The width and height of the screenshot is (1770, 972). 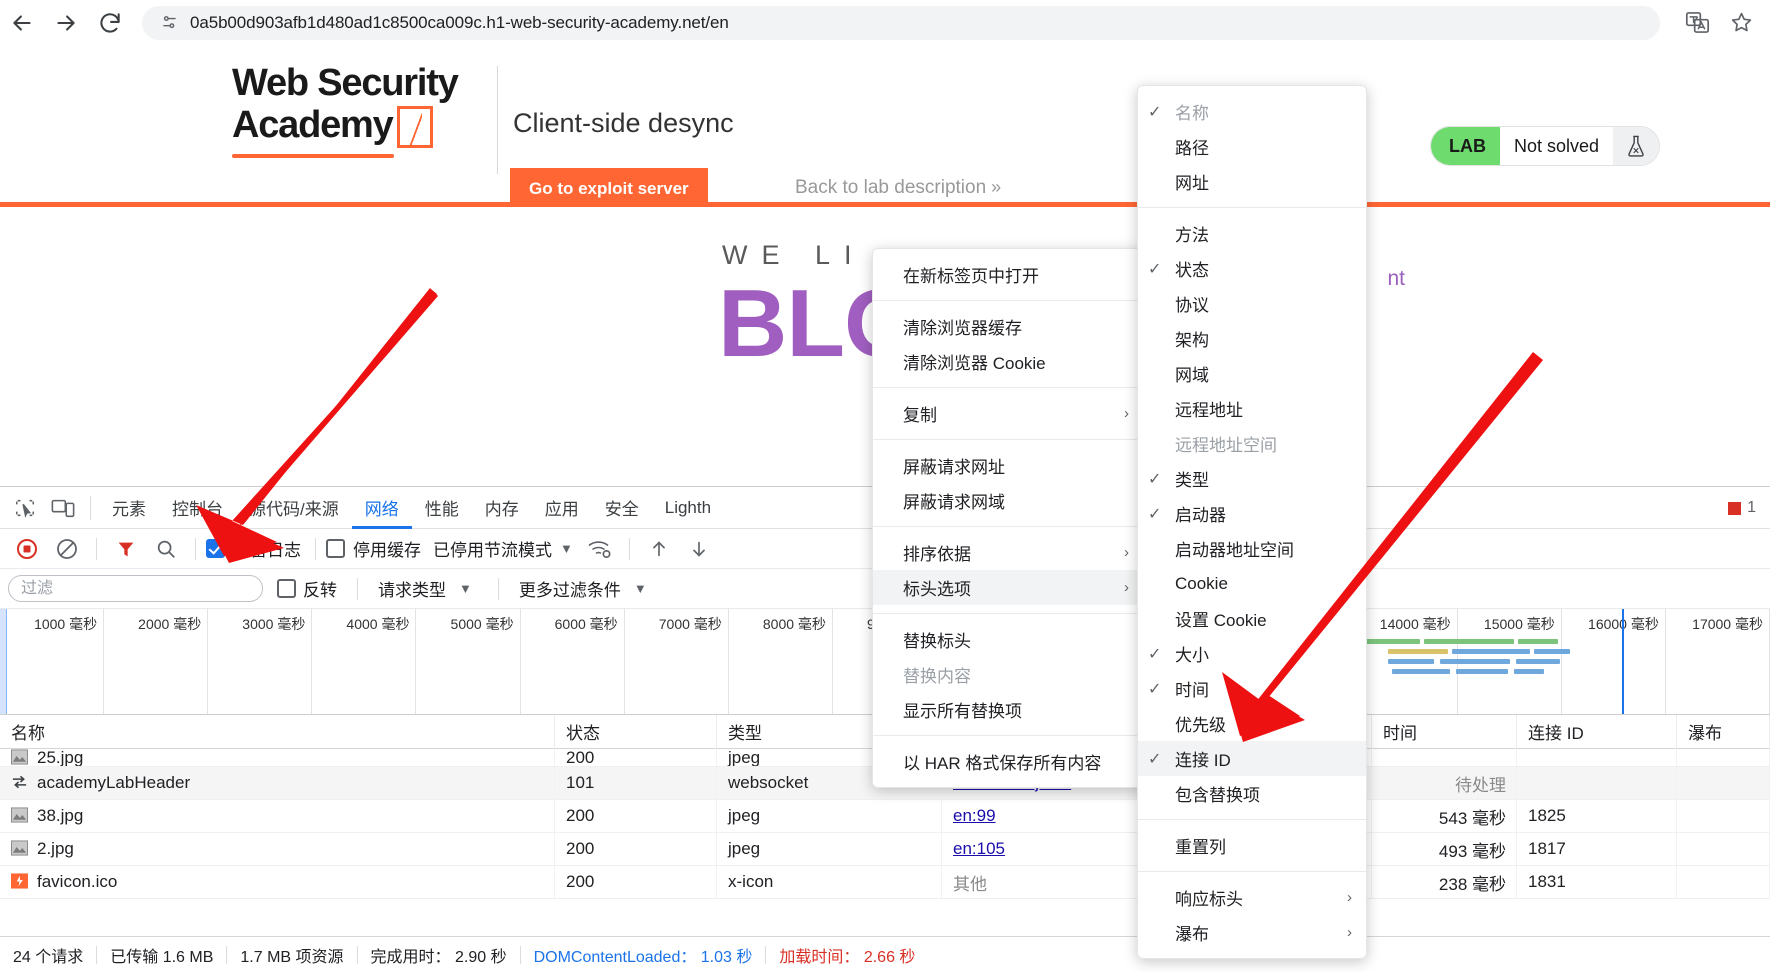 I want to click on menu-item: 网域, so click(x=1252, y=373).